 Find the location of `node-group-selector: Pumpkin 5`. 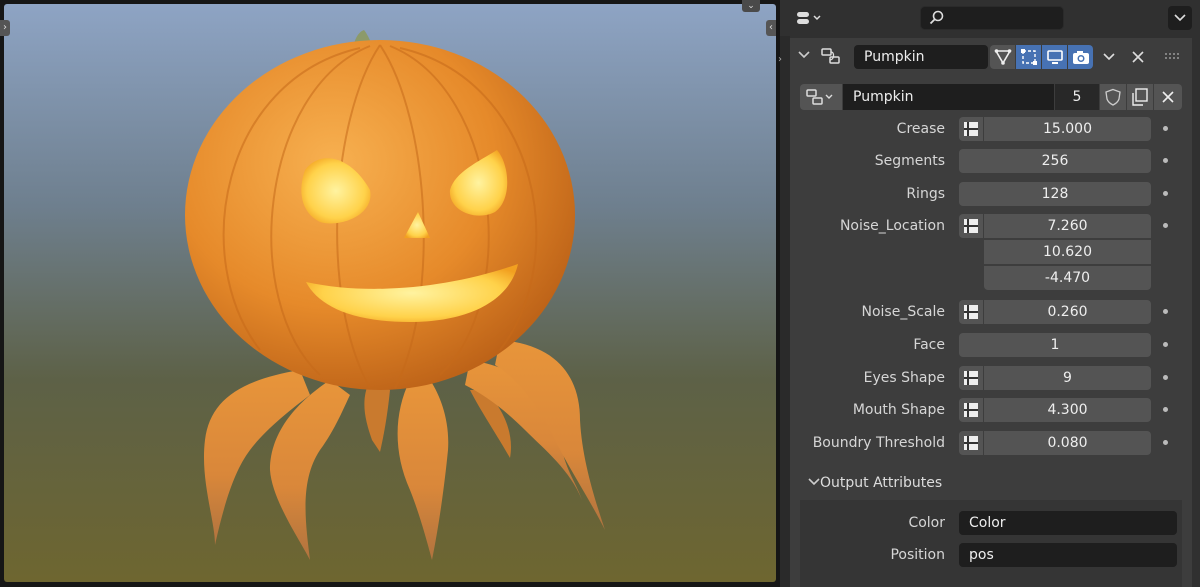

node-group-selector: Pumpkin 5 is located at coordinates (991, 97).